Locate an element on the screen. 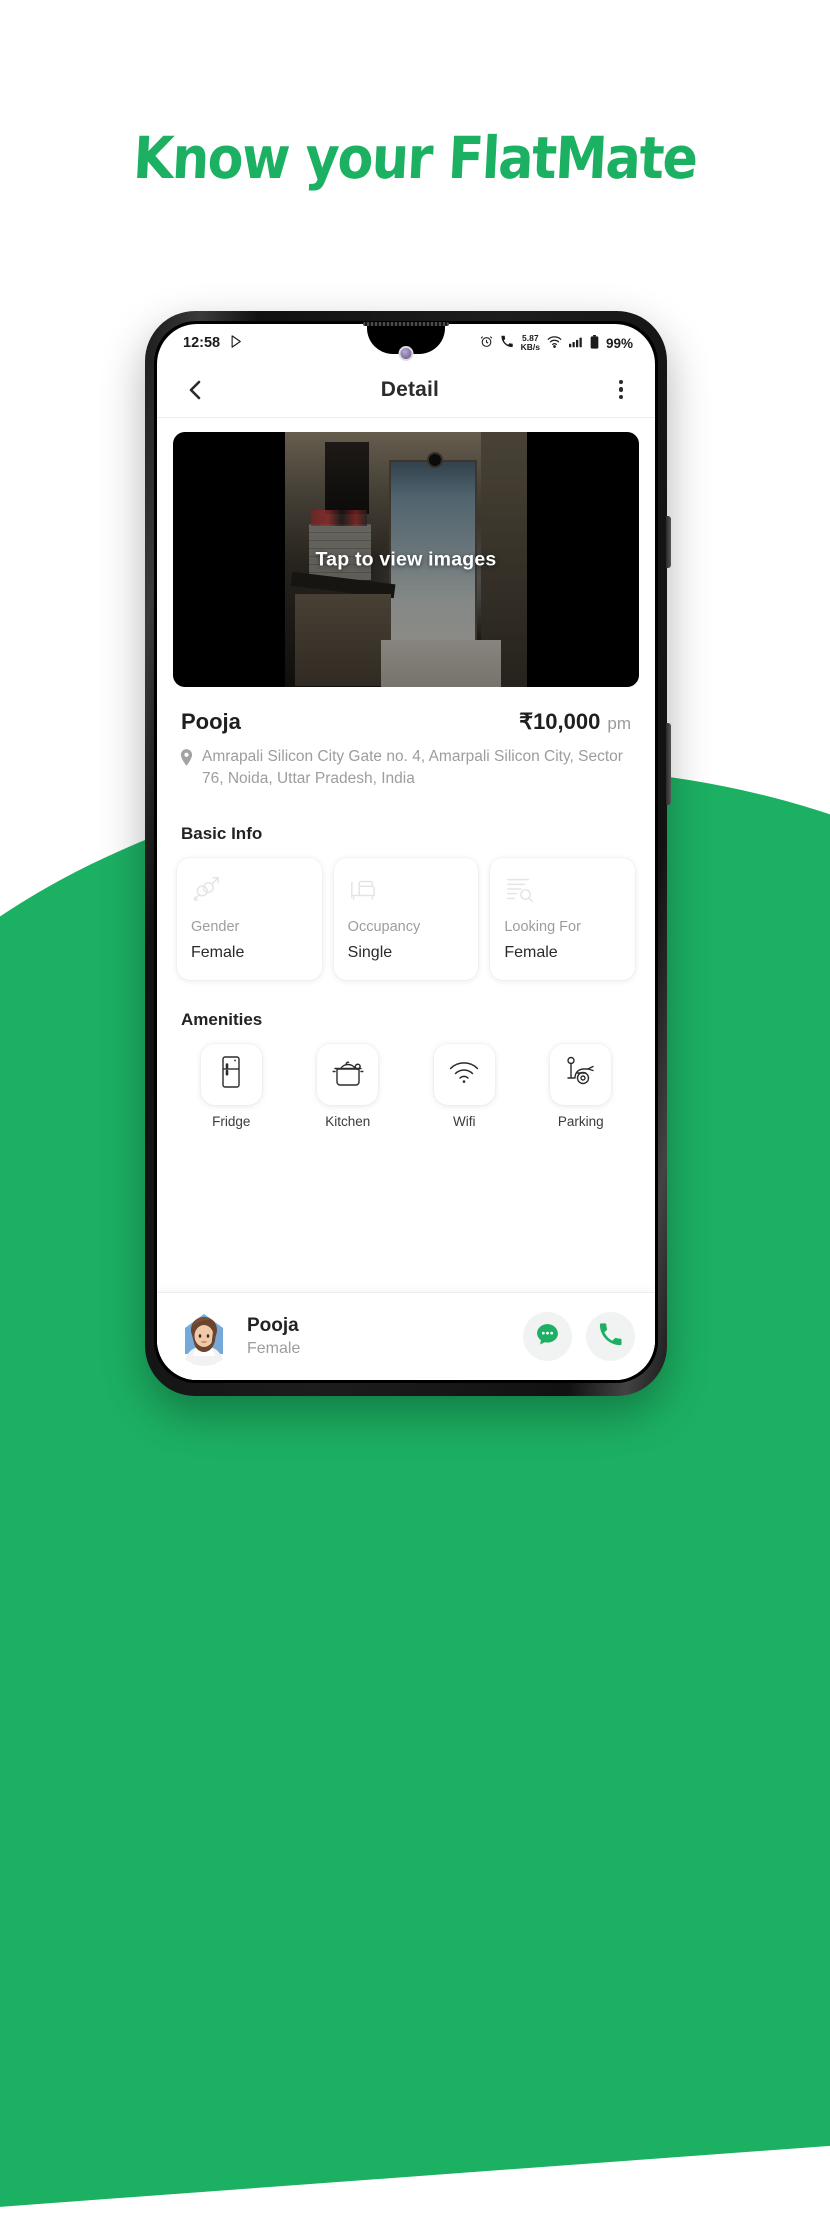 This screenshot has width=830, height=2218. contact-bottom-bar: Pooja Female is located at coordinates (406, 1336).